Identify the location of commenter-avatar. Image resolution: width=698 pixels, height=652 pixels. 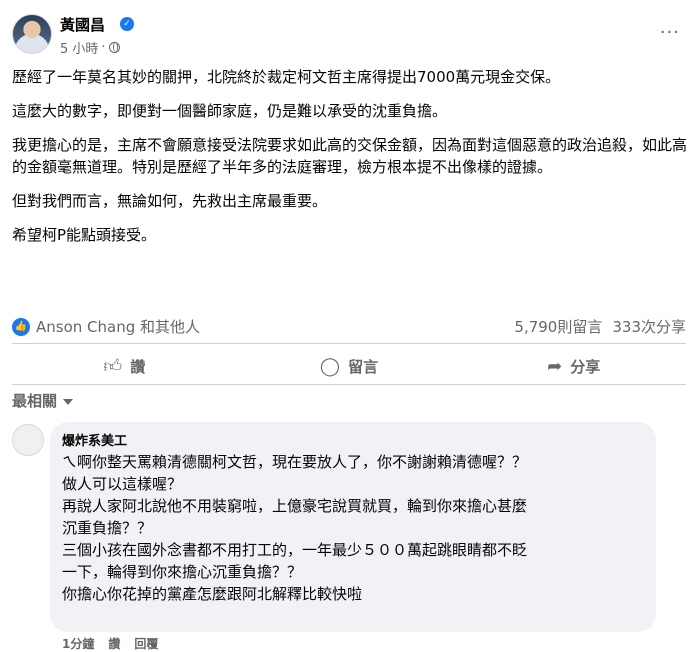
(28, 440).